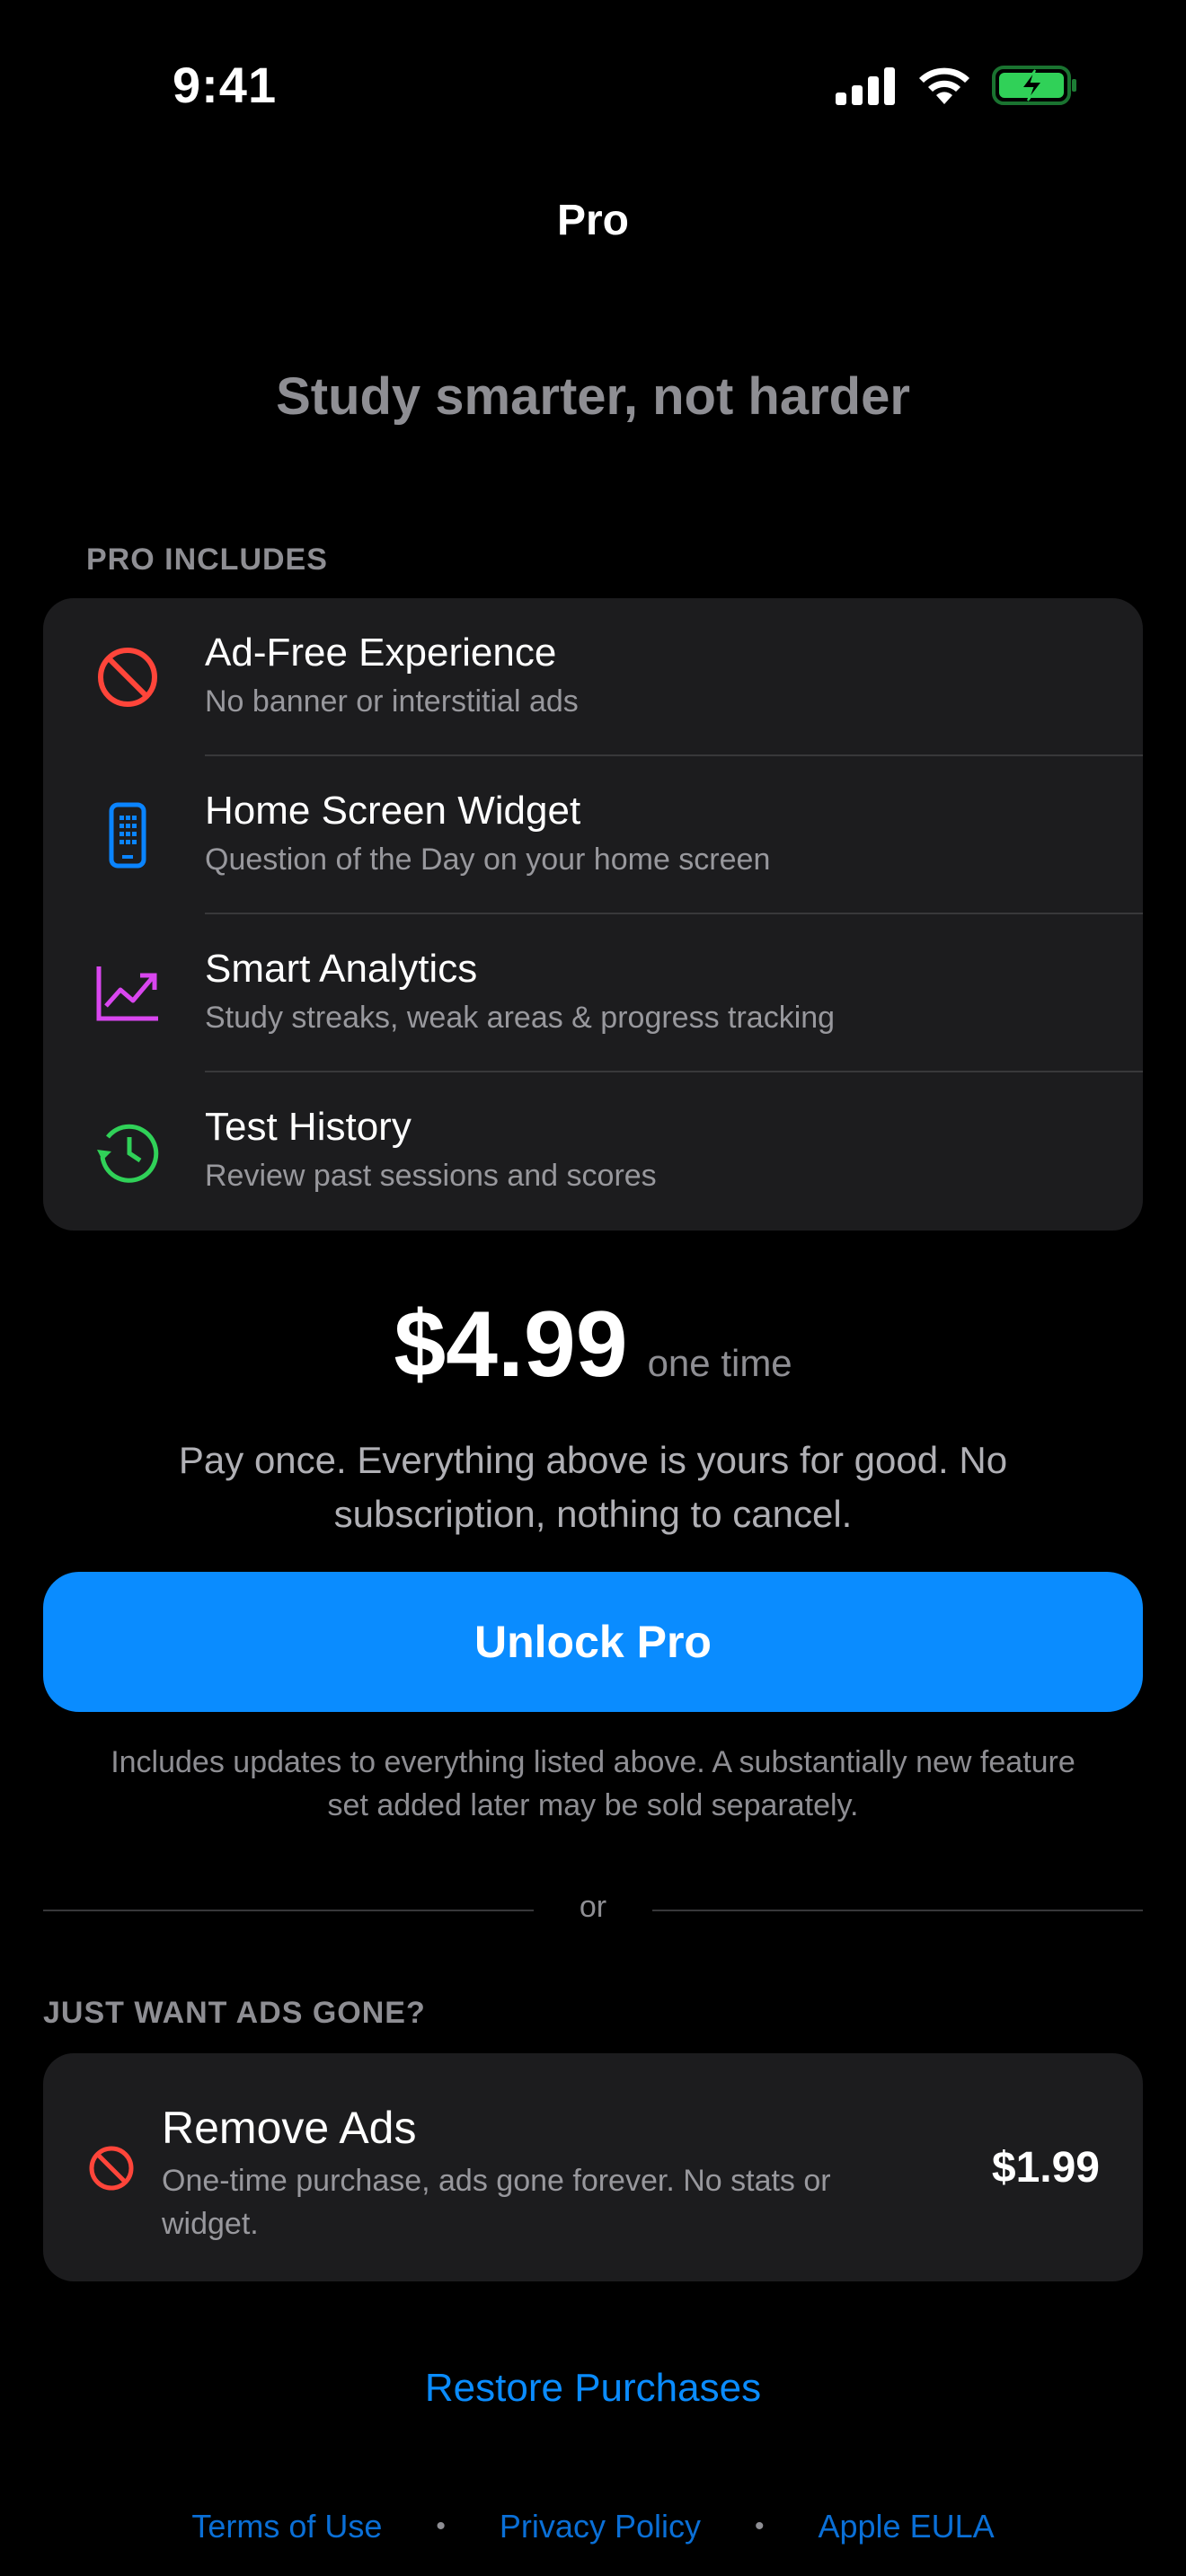 The image size is (1186, 2576). What do you see at coordinates (600, 2526) in the screenshot?
I see `privacy-policy-link: Privacy Policy` at bounding box center [600, 2526].